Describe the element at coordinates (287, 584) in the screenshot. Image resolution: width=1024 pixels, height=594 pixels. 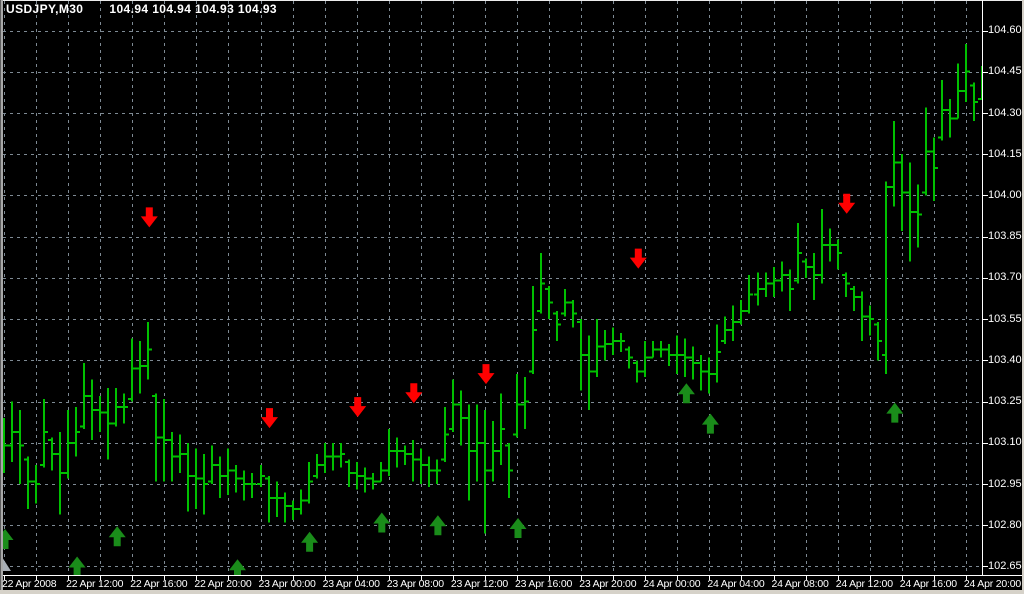
I see `time-axis-label: 23 Apr 00:00` at that location.